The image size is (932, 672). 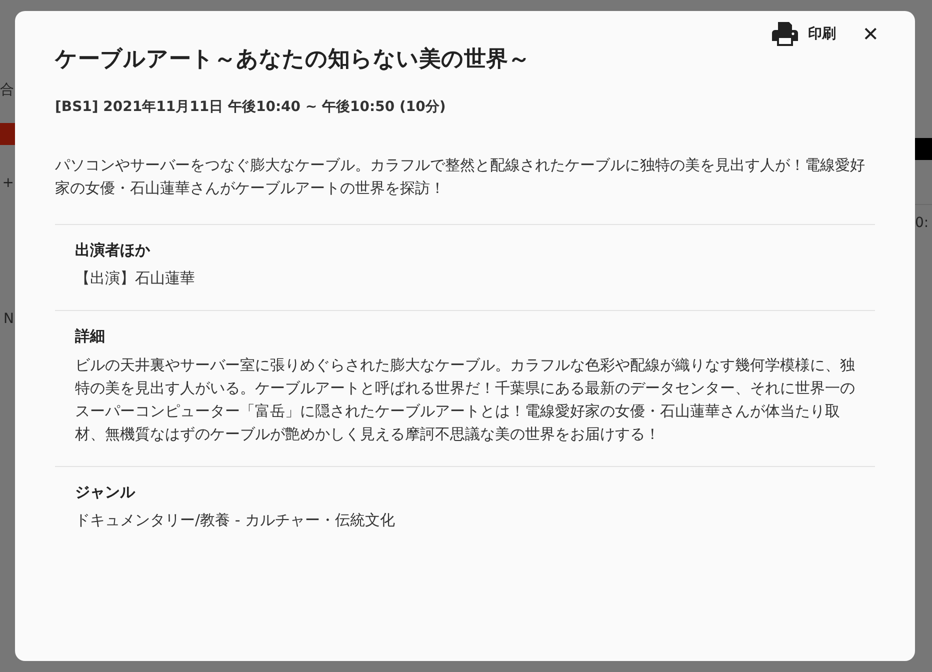 What do you see at coordinates (7, 90) in the screenshot?
I see `background-text: 合` at bounding box center [7, 90].